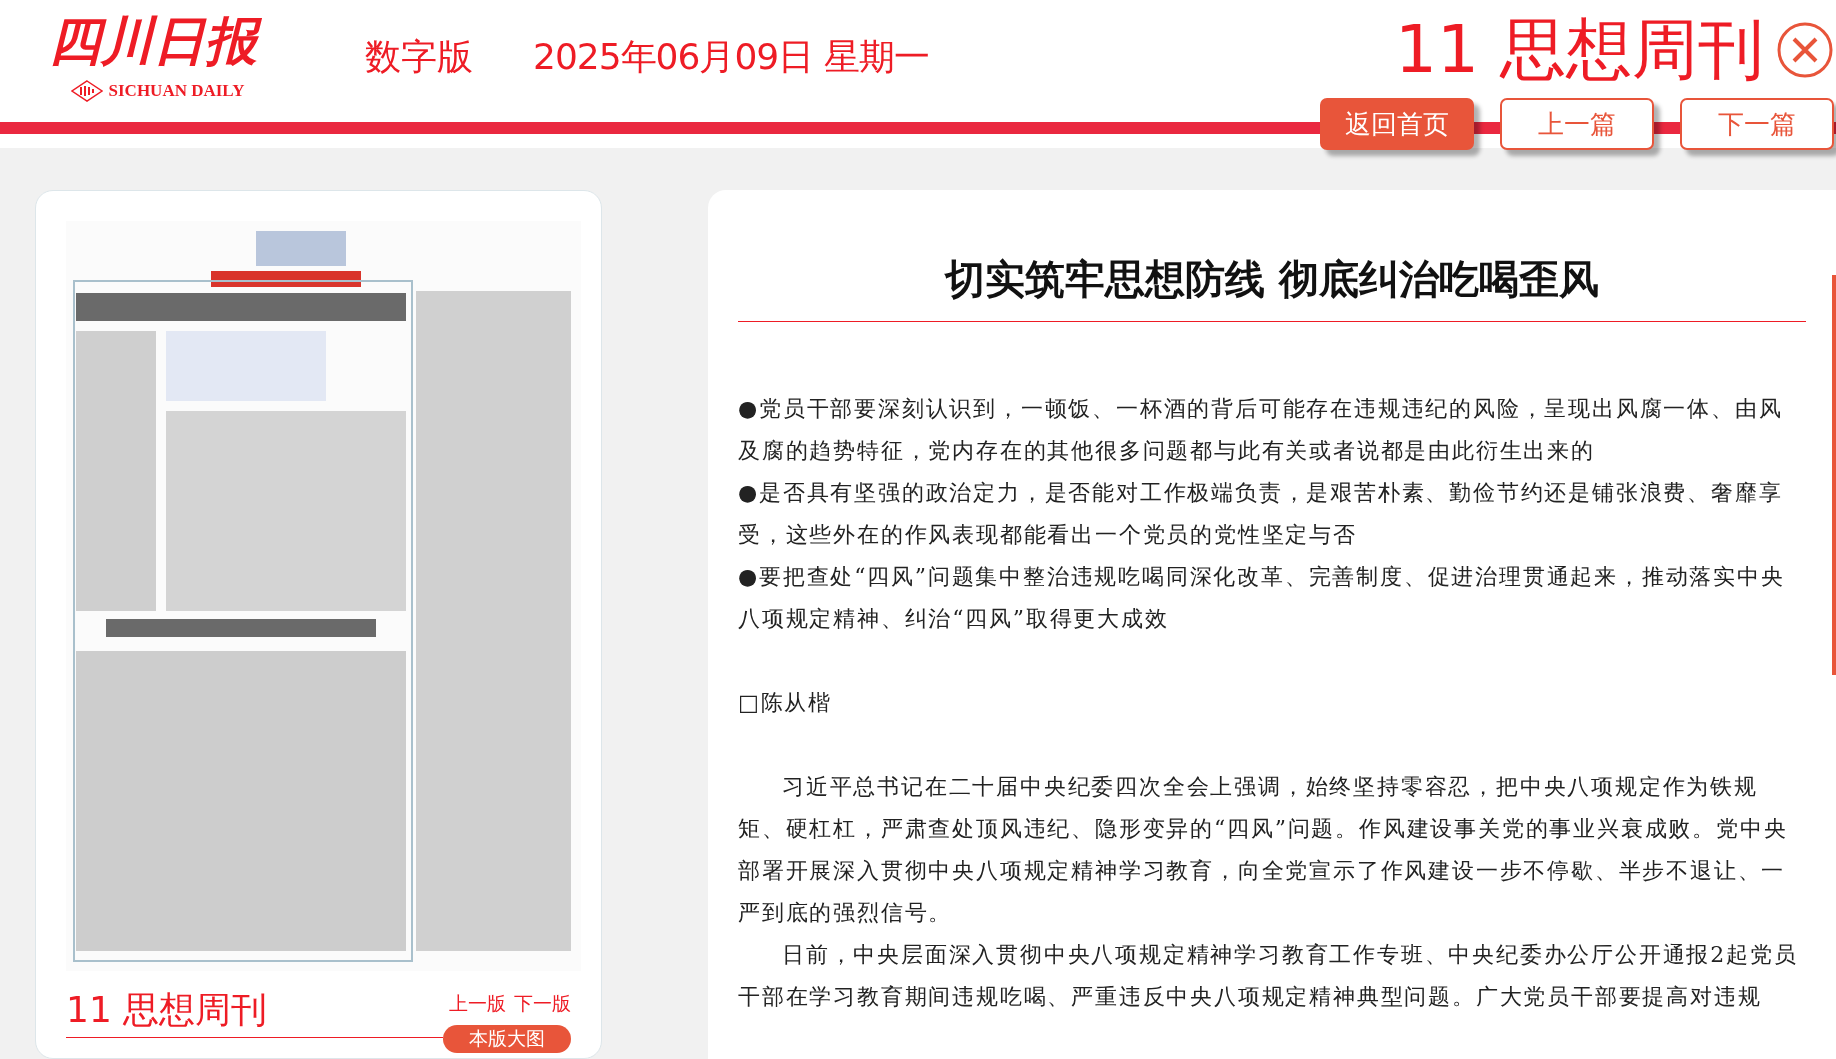 This screenshot has height=1059, width=1836. What do you see at coordinates (731, 57) in the screenshot?
I see `issue-date: 2025年06月09日 星期一` at bounding box center [731, 57].